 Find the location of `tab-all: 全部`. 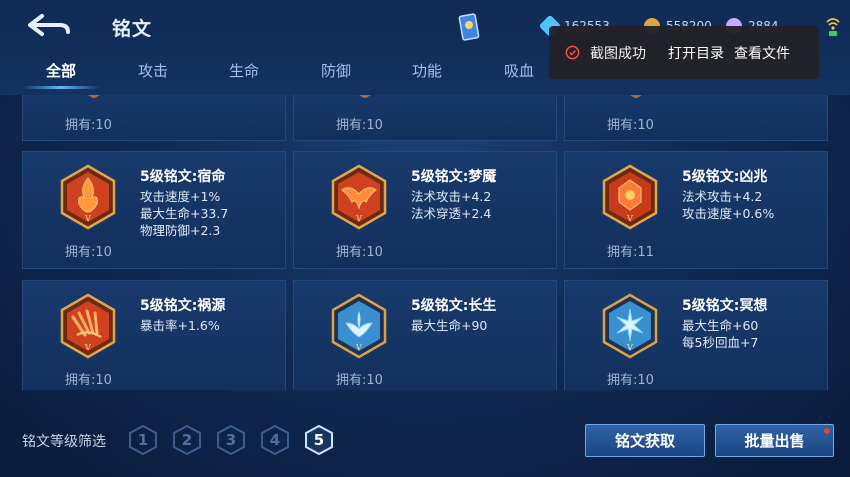

tab-all: 全部 is located at coordinates (61, 70).